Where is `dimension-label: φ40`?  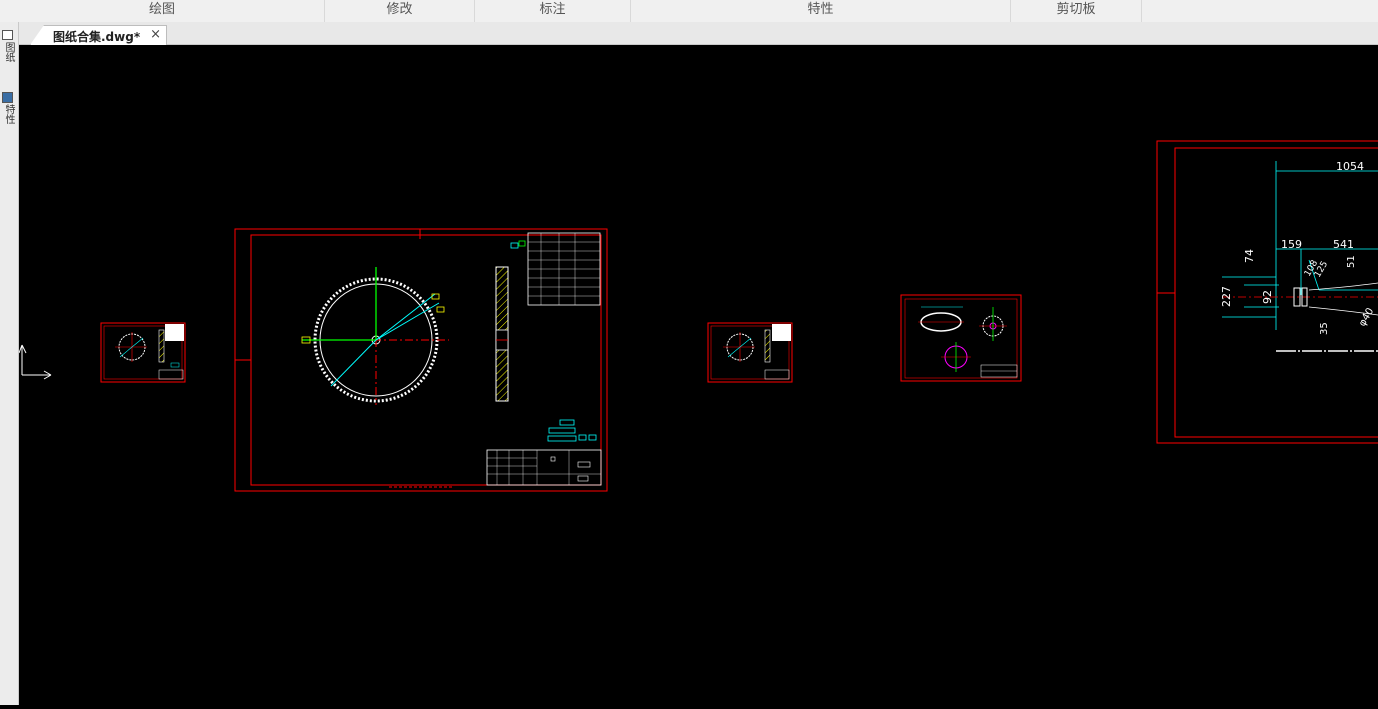
dimension-label: φ40 is located at coordinates (1366, 317).